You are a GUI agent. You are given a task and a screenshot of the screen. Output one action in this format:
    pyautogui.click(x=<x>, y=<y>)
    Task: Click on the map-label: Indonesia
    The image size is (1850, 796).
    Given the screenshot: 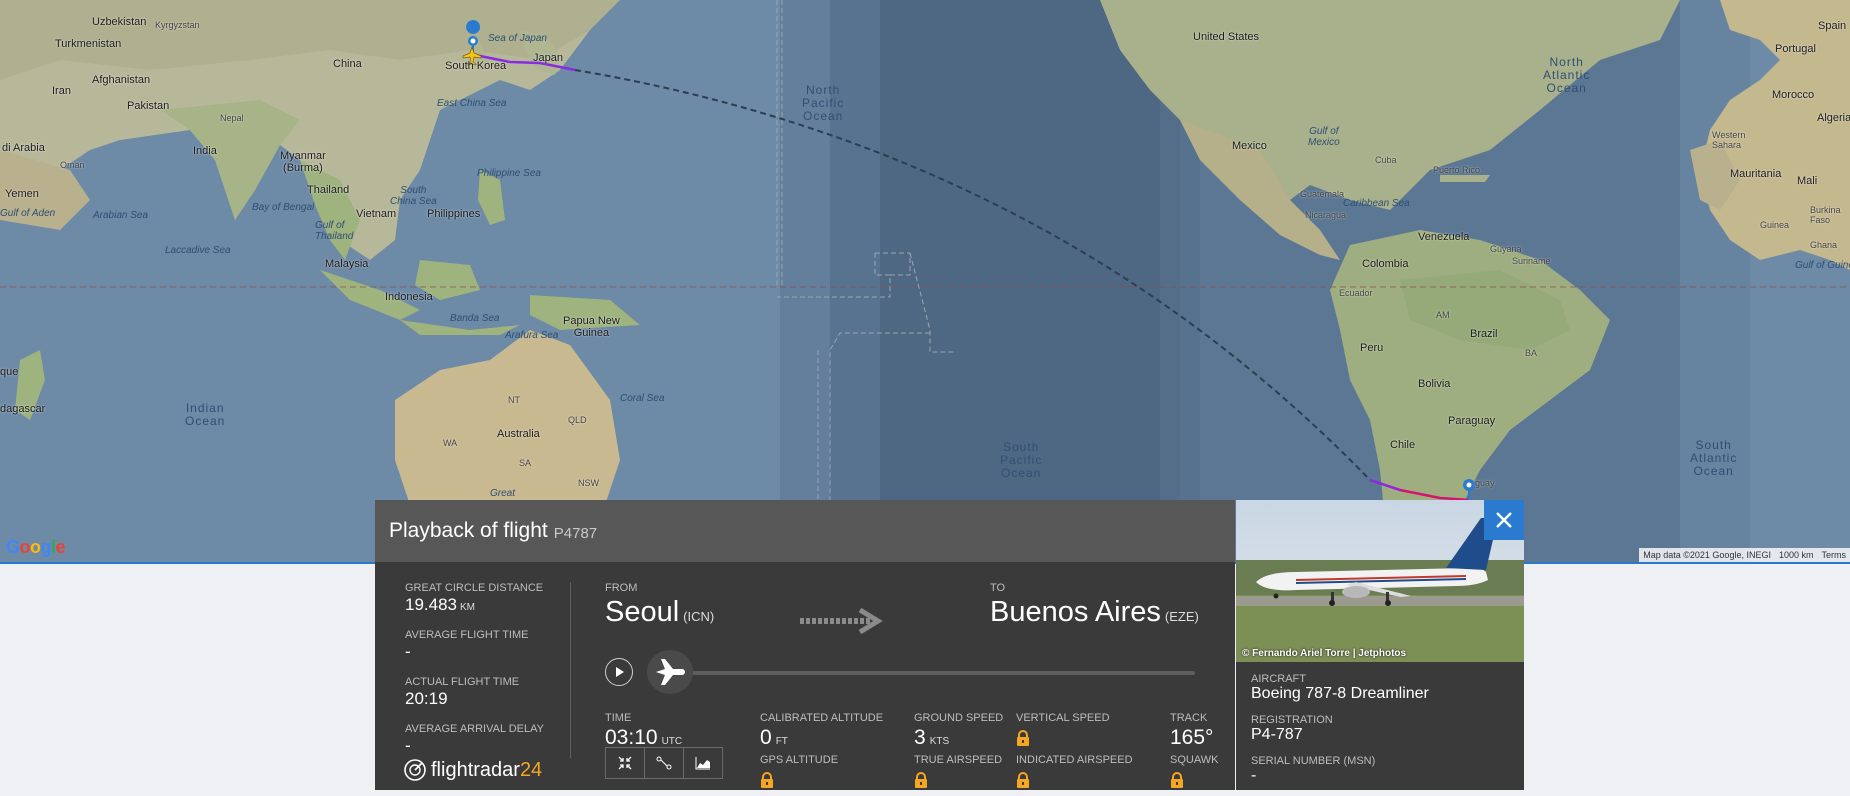 What is the action you would take?
    pyautogui.click(x=409, y=297)
    